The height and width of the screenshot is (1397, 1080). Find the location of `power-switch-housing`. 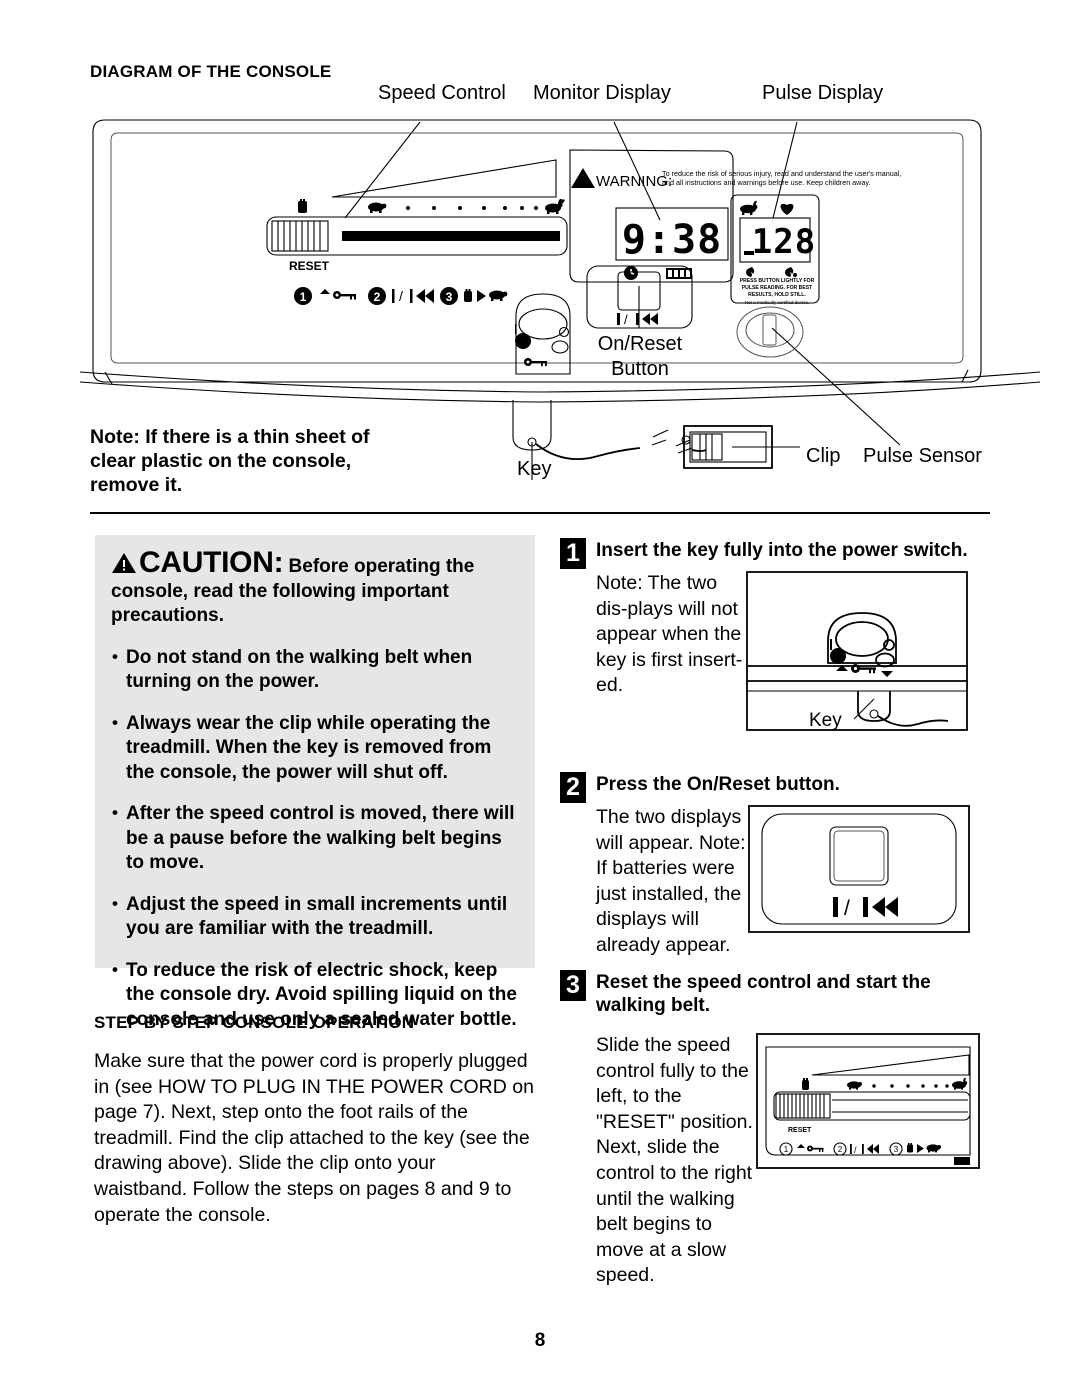

power-switch-housing is located at coordinates (543, 334).